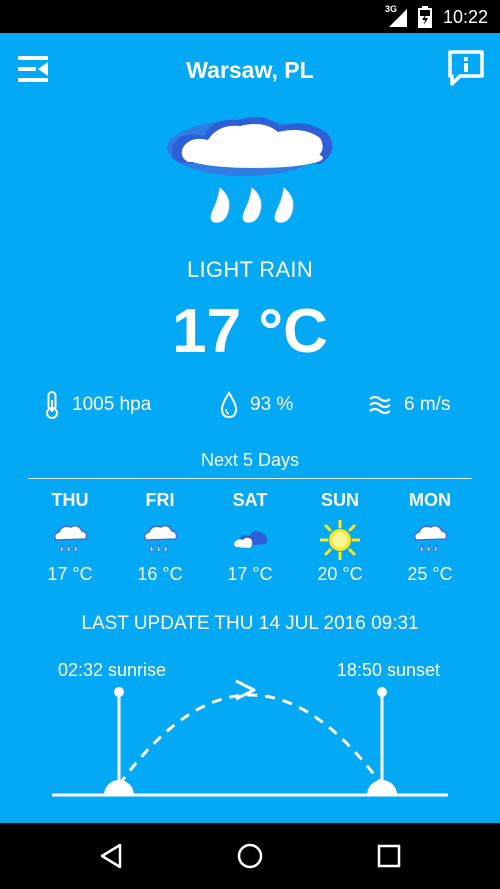 Image resolution: width=500 pixels, height=889 pixels. I want to click on info-button, so click(466, 68).